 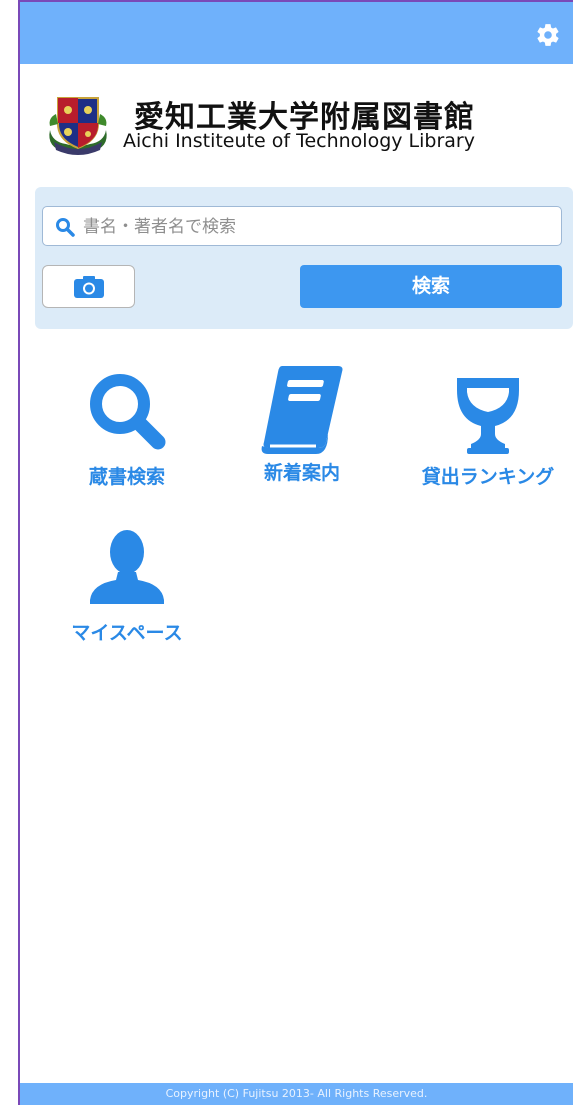 What do you see at coordinates (431, 286) in the screenshot?
I see `search-button: 検索` at bounding box center [431, 286].